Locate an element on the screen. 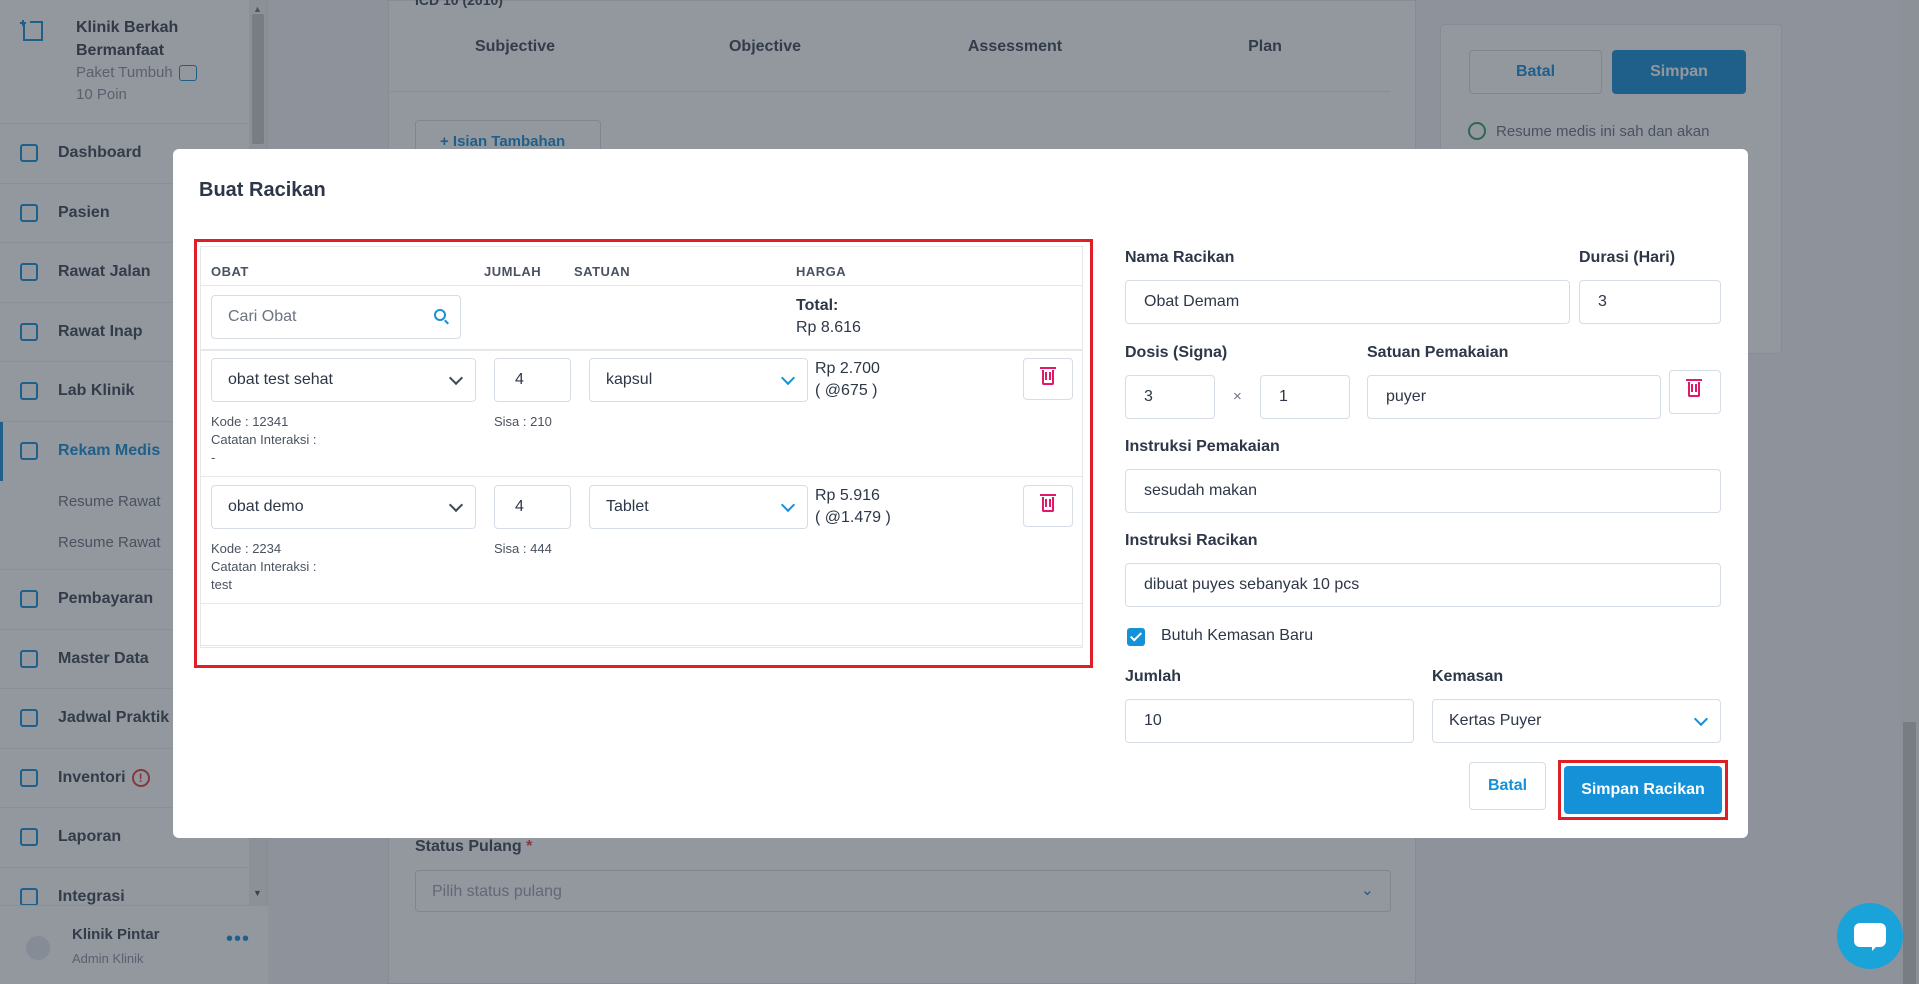  dosis-amount-input: 1 is located at coordinates (1305, 397).